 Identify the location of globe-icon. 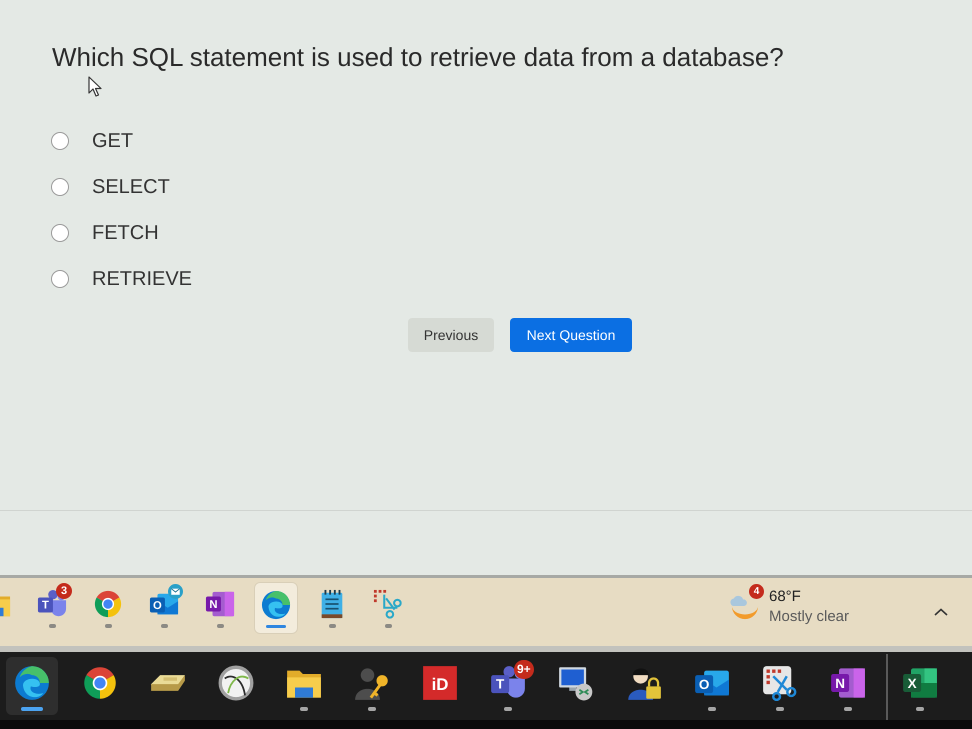
(236, 683).